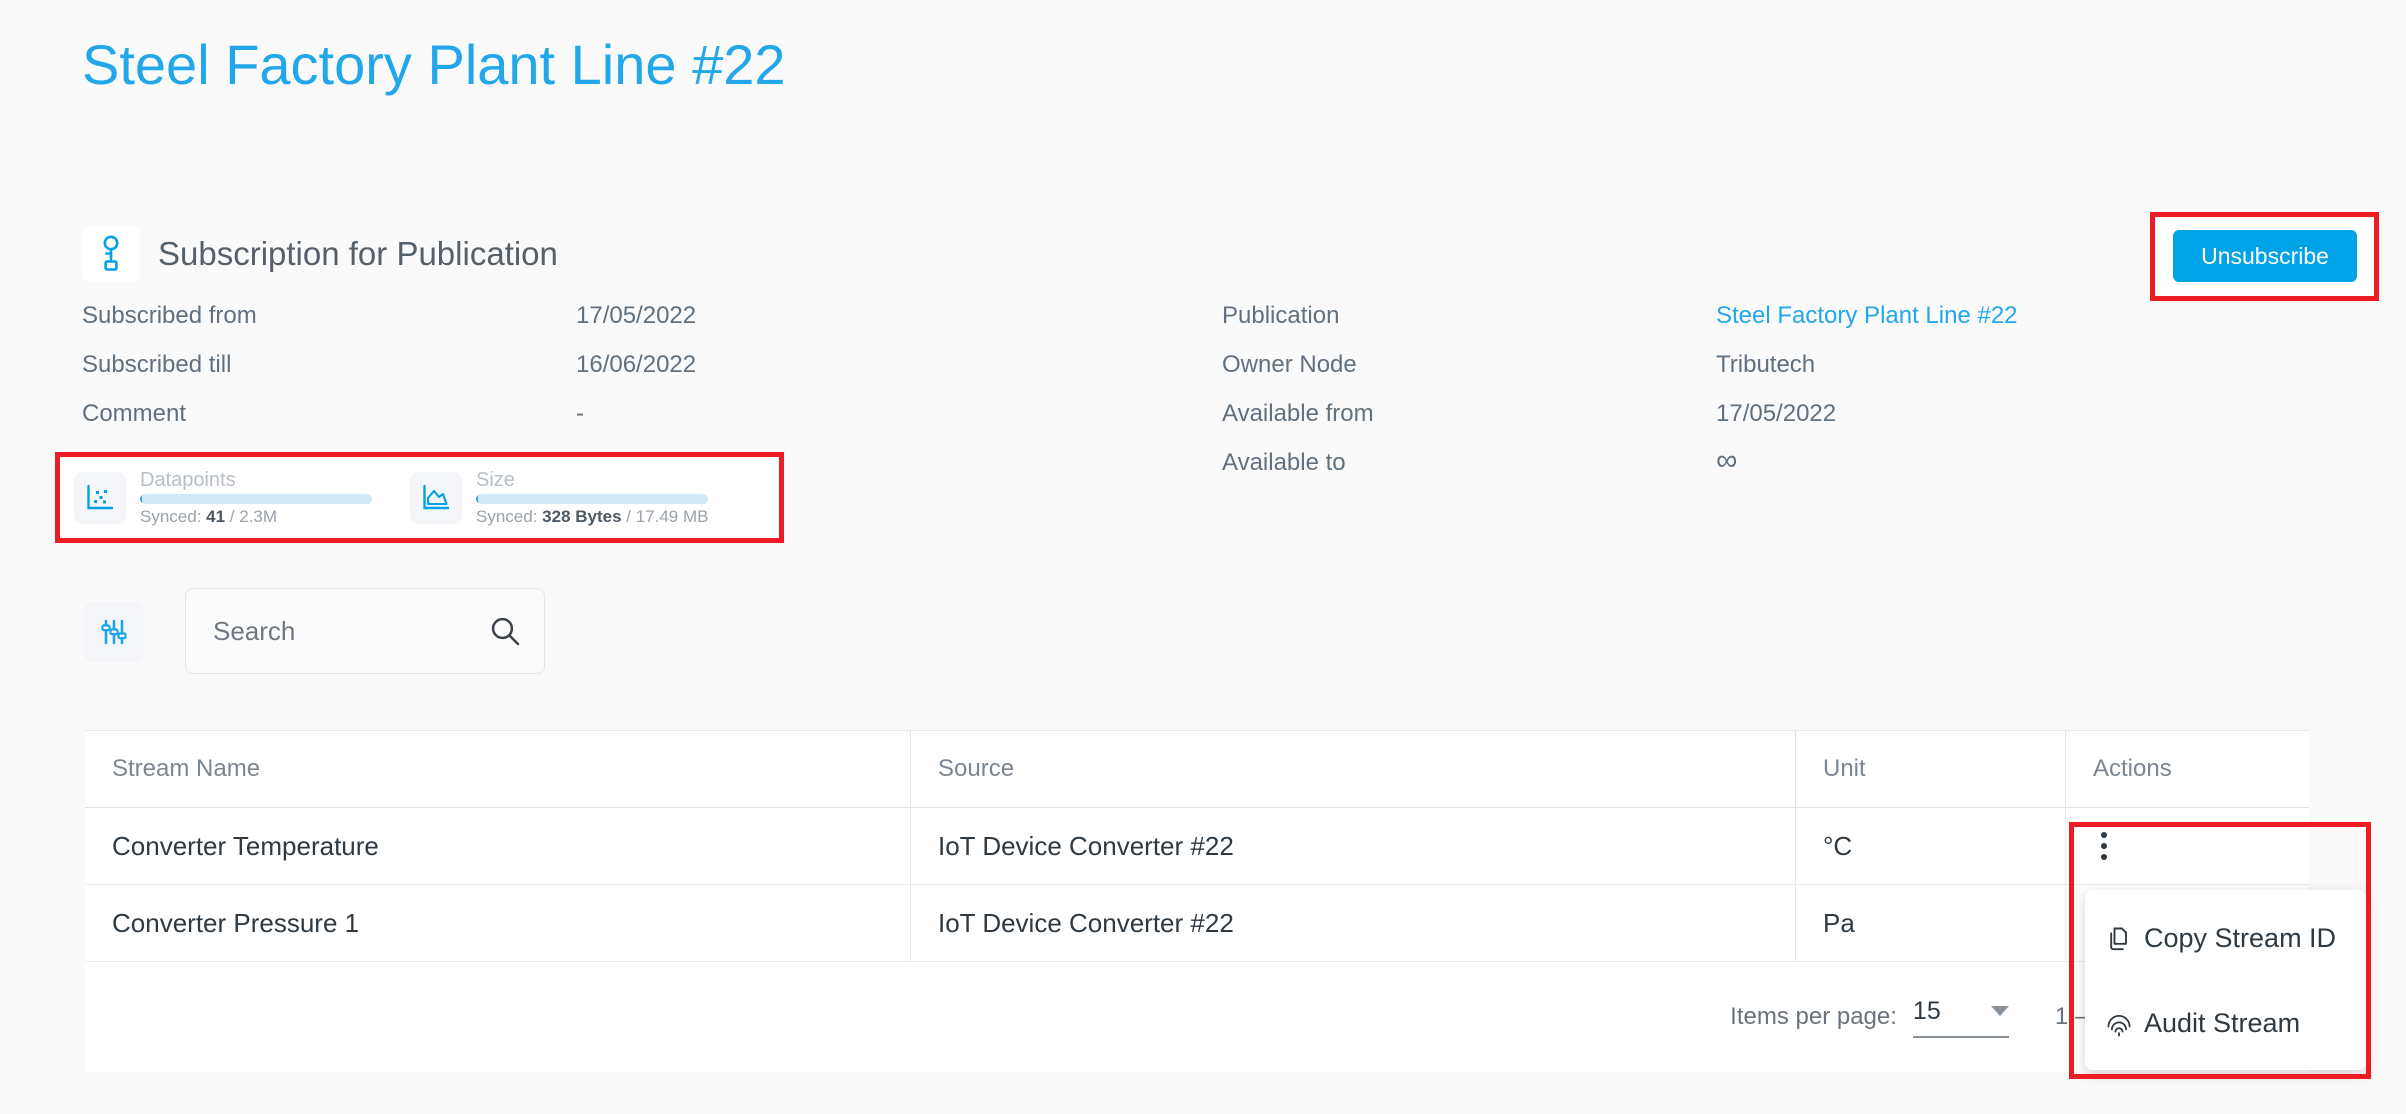 Image resolution: width=2406 pixels, height=1114 pixels. I want to click on items-per-page-select: 15, so click(1960, 1017).